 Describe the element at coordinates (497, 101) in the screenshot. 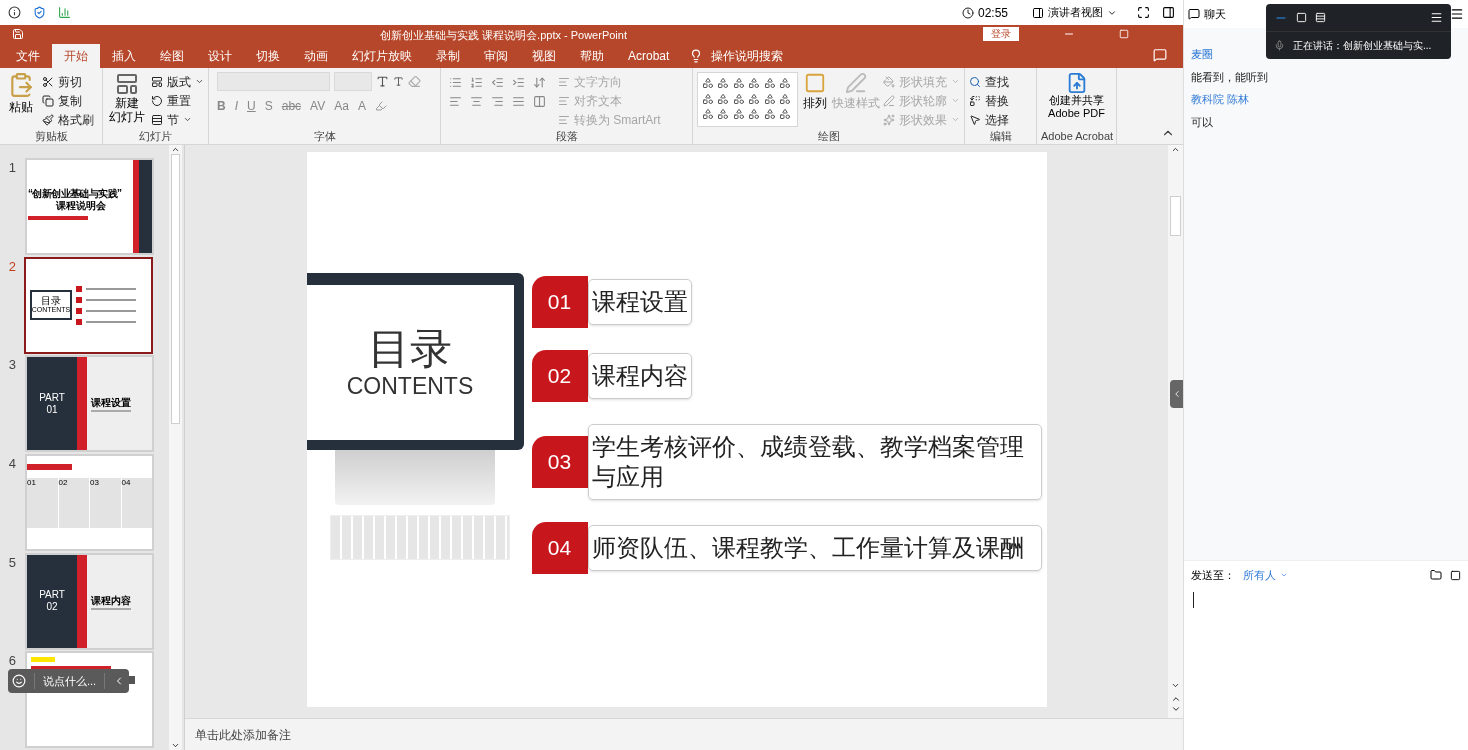

I see `align-right-icon` at that location.